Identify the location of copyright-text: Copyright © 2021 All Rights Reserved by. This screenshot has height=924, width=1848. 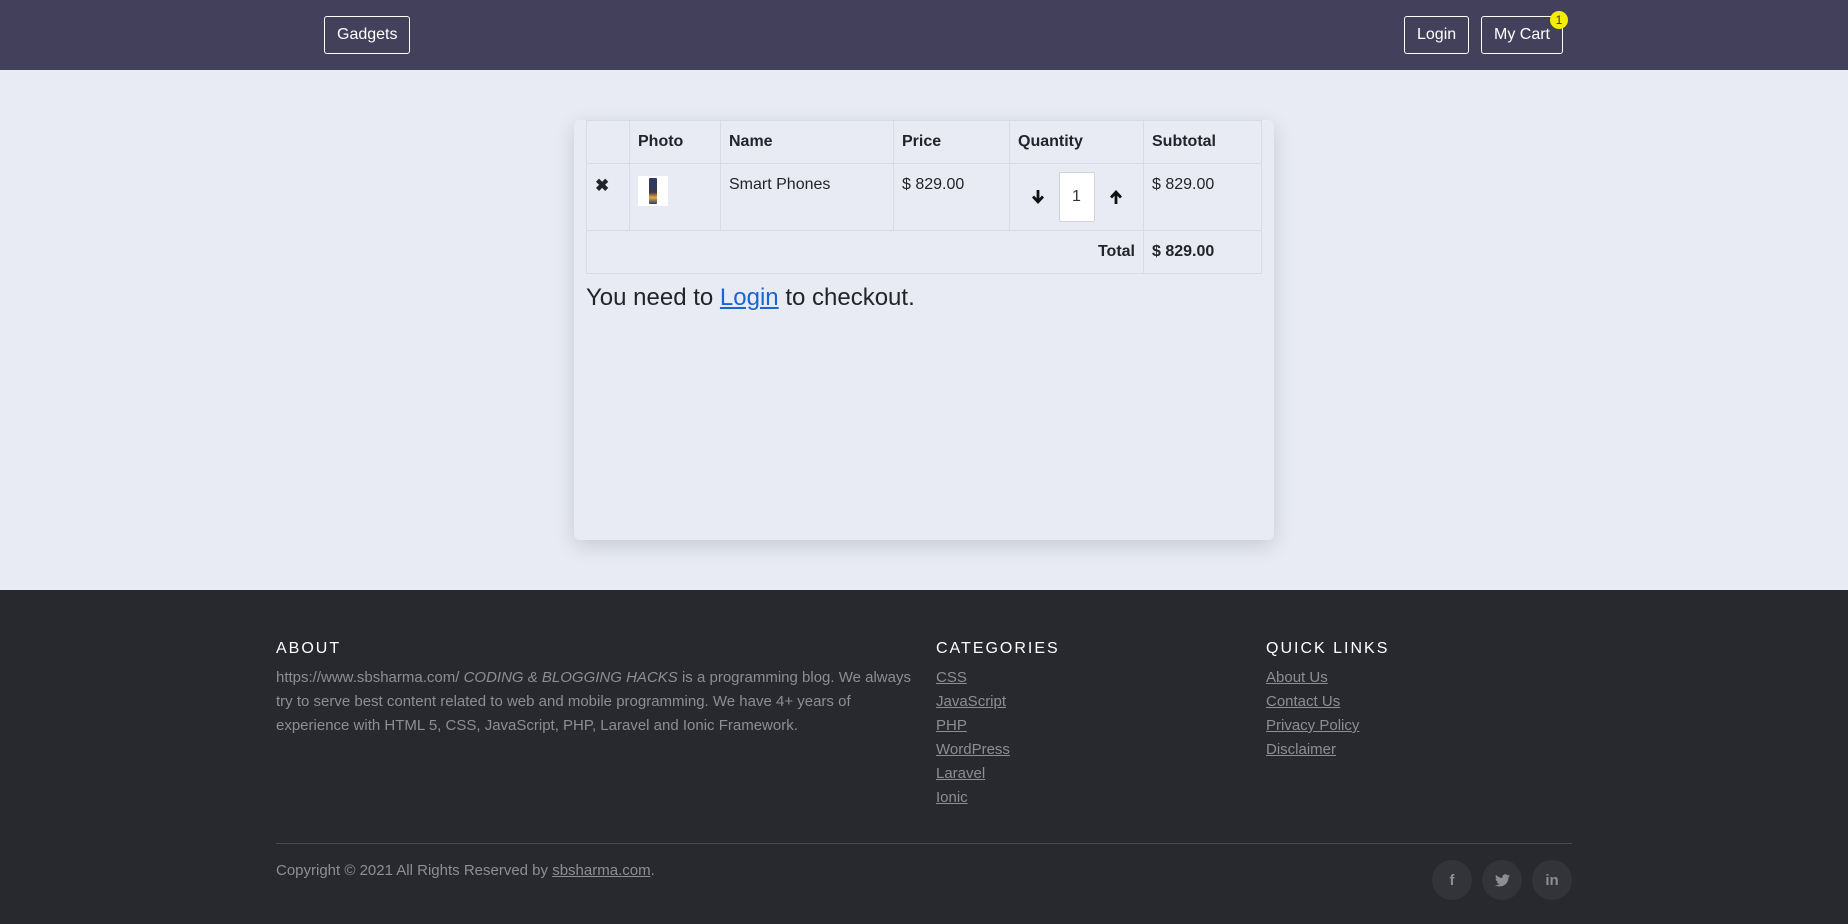
(412, 870).